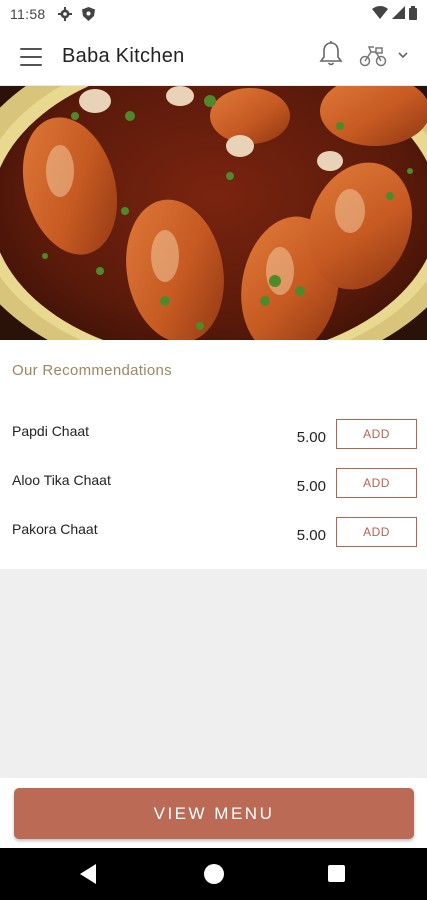  Describe the element at coordinates (31, 56) in the screenshot. I see `menu-icon` at that location.